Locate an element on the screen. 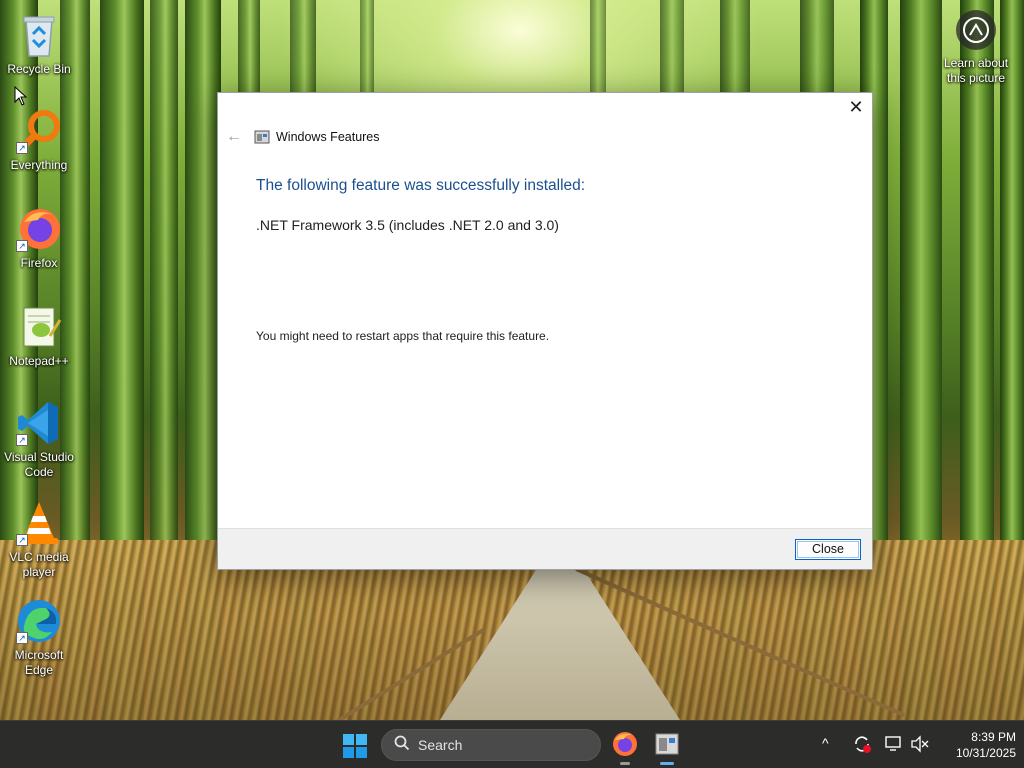 This screenshot has height=768, width=1024. learn-about-picture: Learn about this picture is located at coordinates (976, 48).